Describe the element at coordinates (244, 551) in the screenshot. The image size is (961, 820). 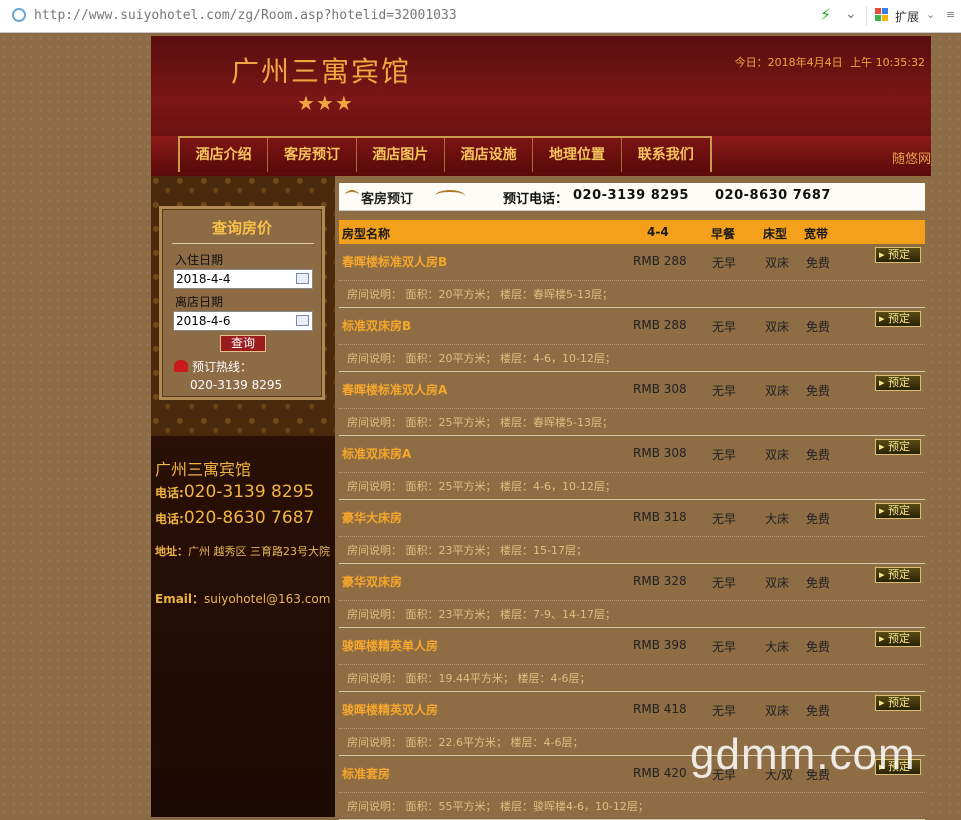
I see `contact-address: 地址：广州 越秀区 三育路23号大院` at that location.